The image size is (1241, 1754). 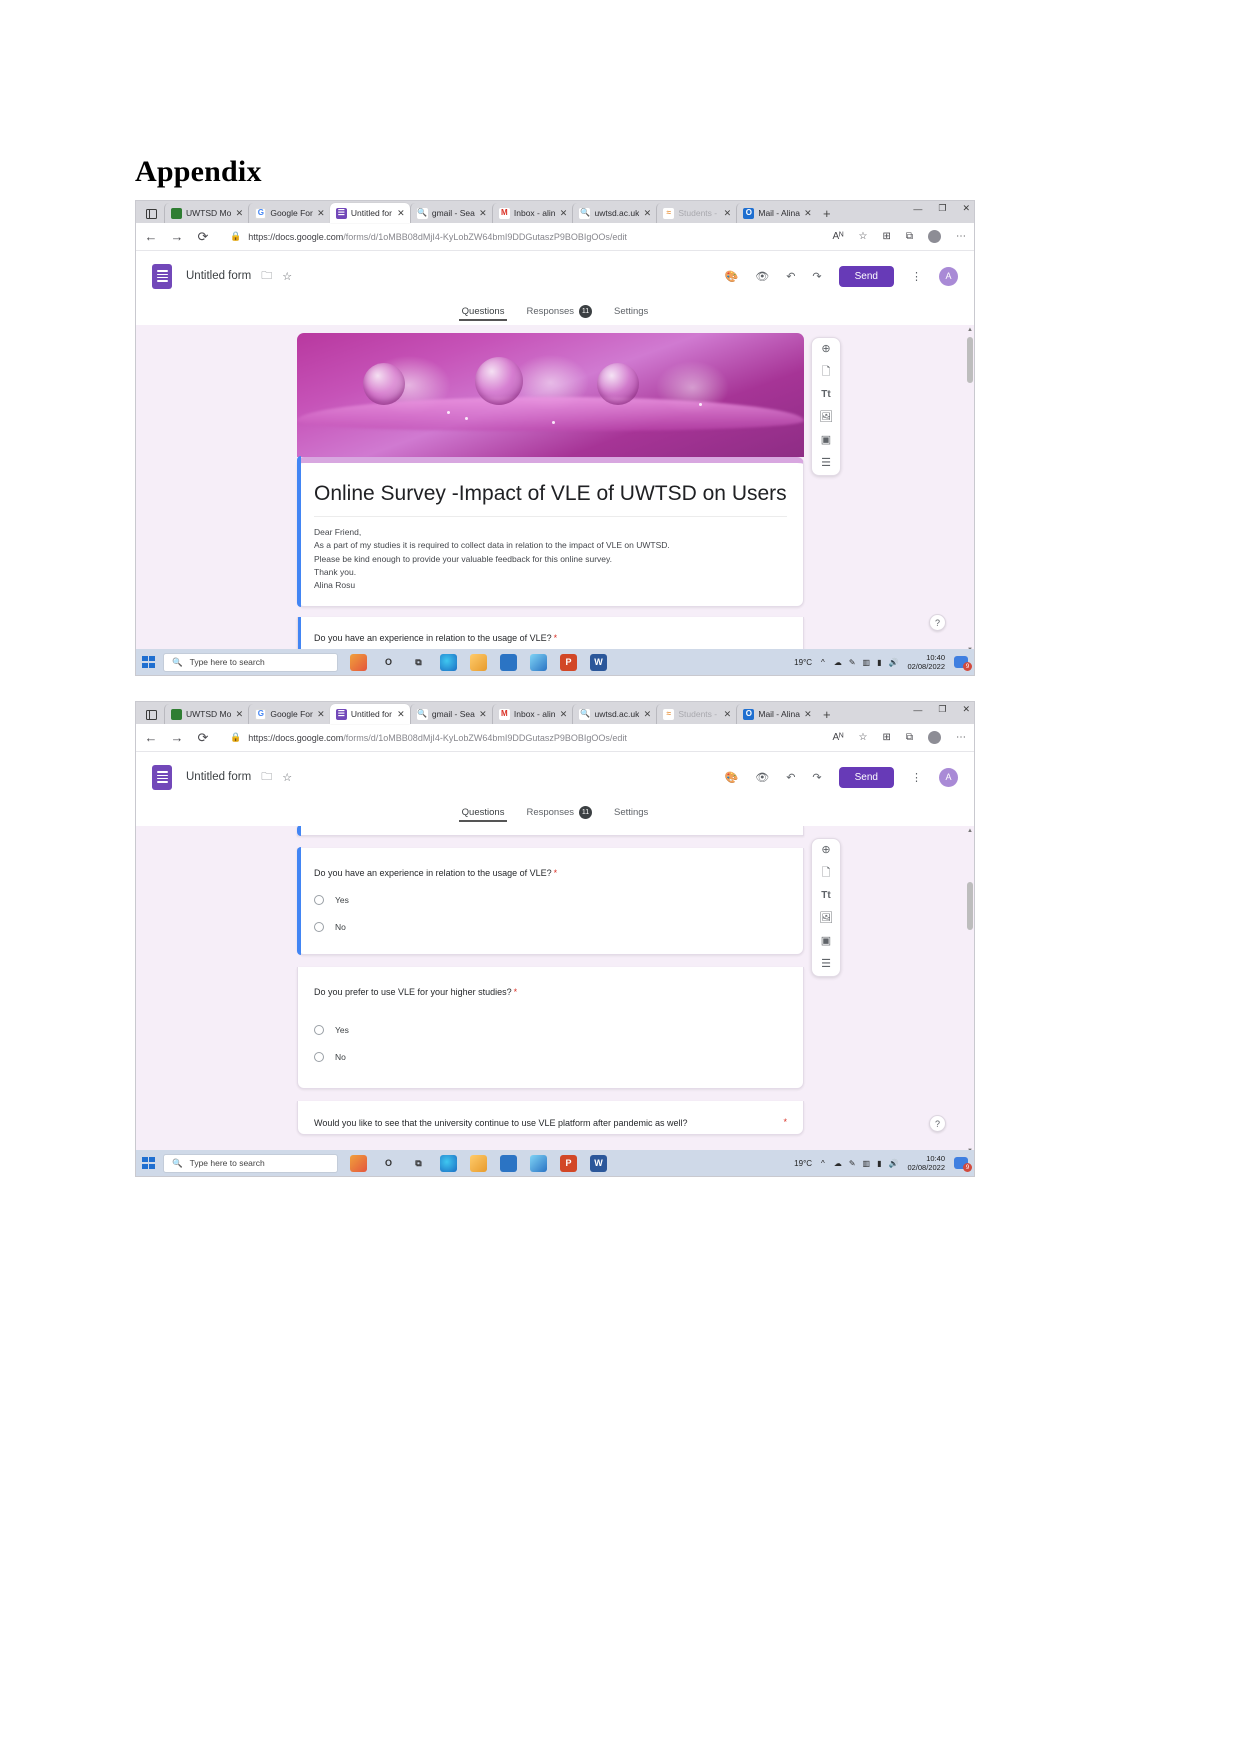 I want to click on mail-icon, so click(x=538, y=1163).